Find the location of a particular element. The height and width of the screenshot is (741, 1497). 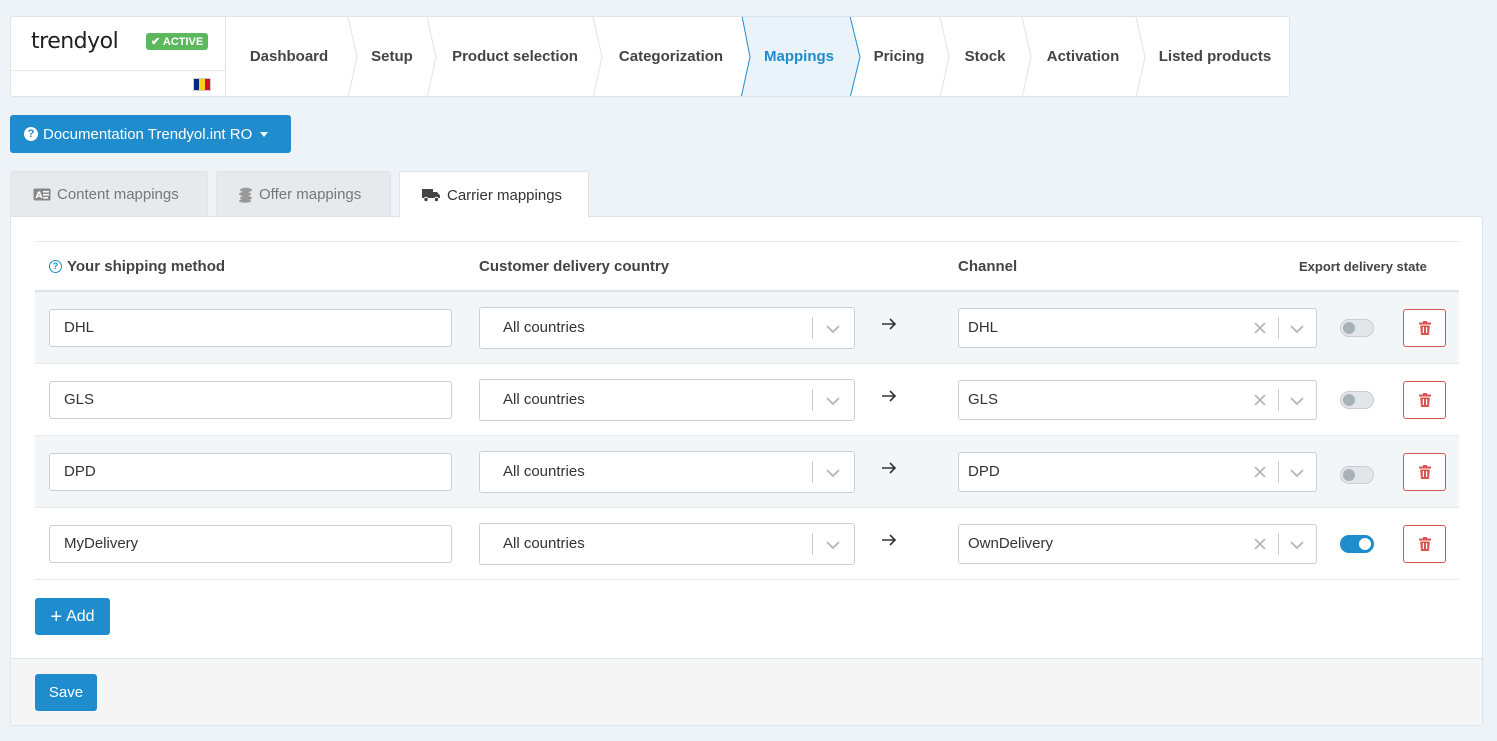

channel-select: GLS is located at coordinates (1137, 400).